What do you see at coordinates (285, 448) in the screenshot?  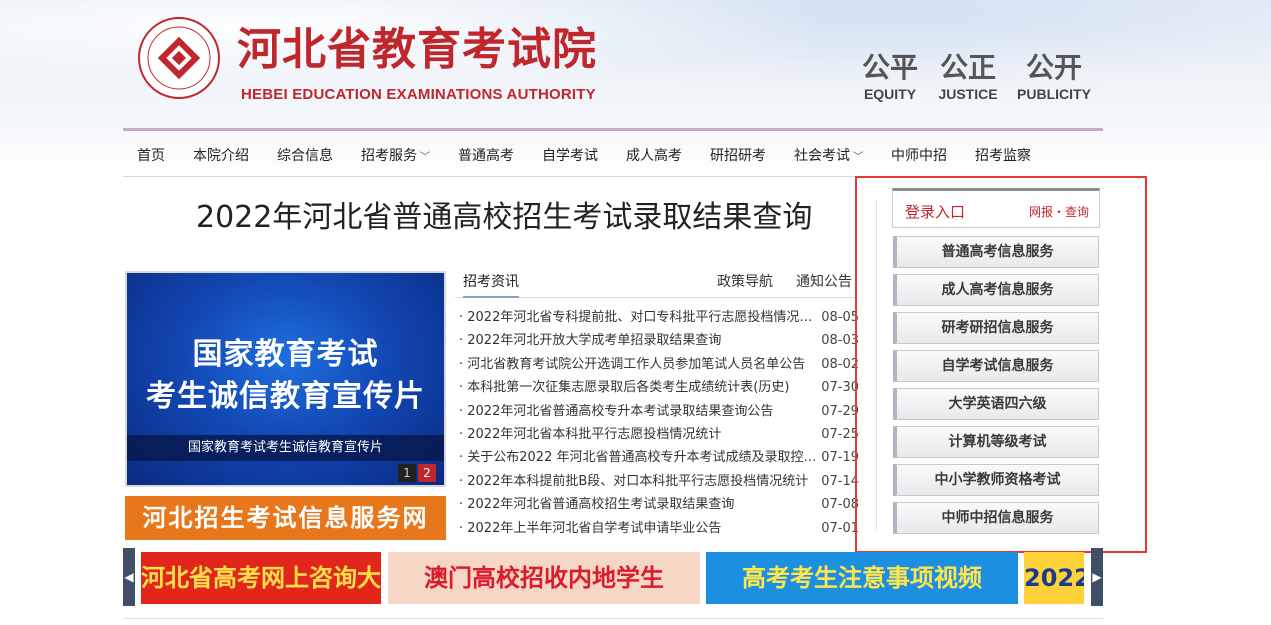 I see `slide-caption: 国家教育考试考生诚信教育宣传片` at bounding box center [285, 448].